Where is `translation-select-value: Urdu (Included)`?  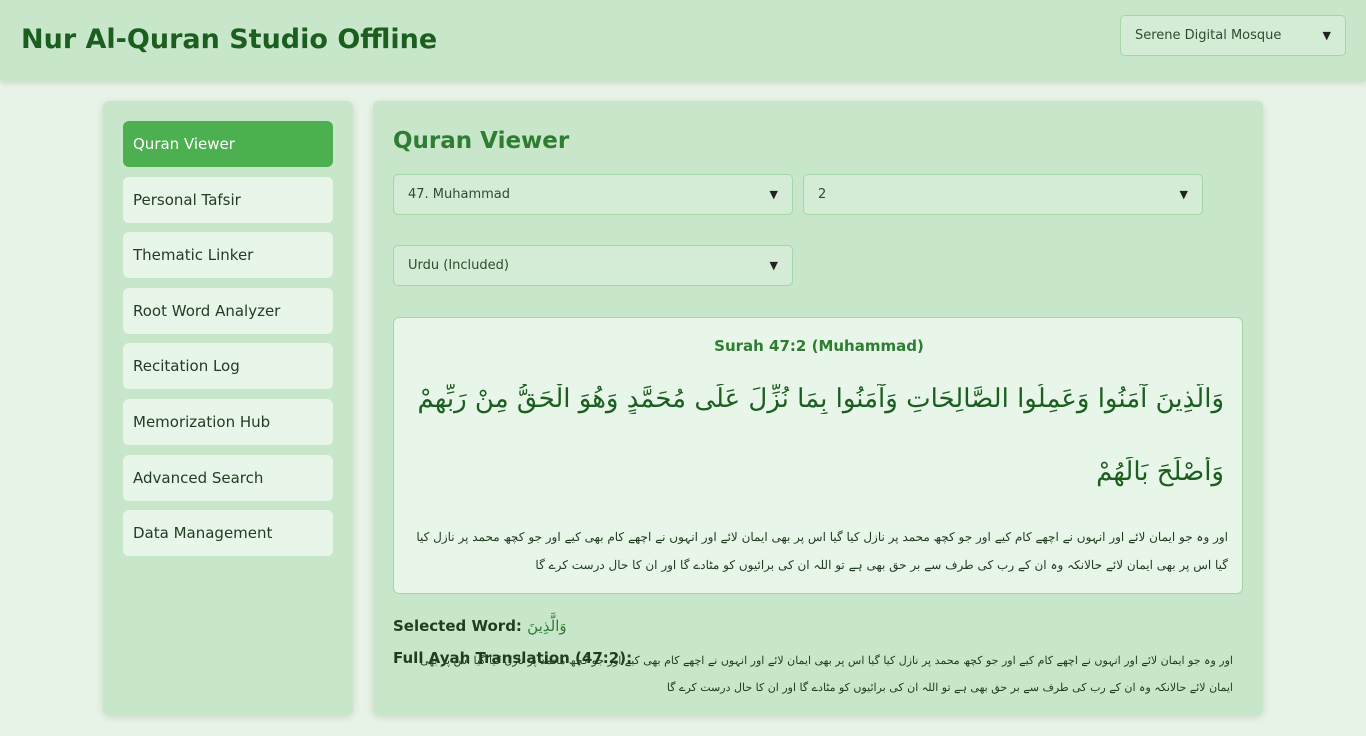
translation-select-value: Urdu (Included) is located at coordinates (458, 265).